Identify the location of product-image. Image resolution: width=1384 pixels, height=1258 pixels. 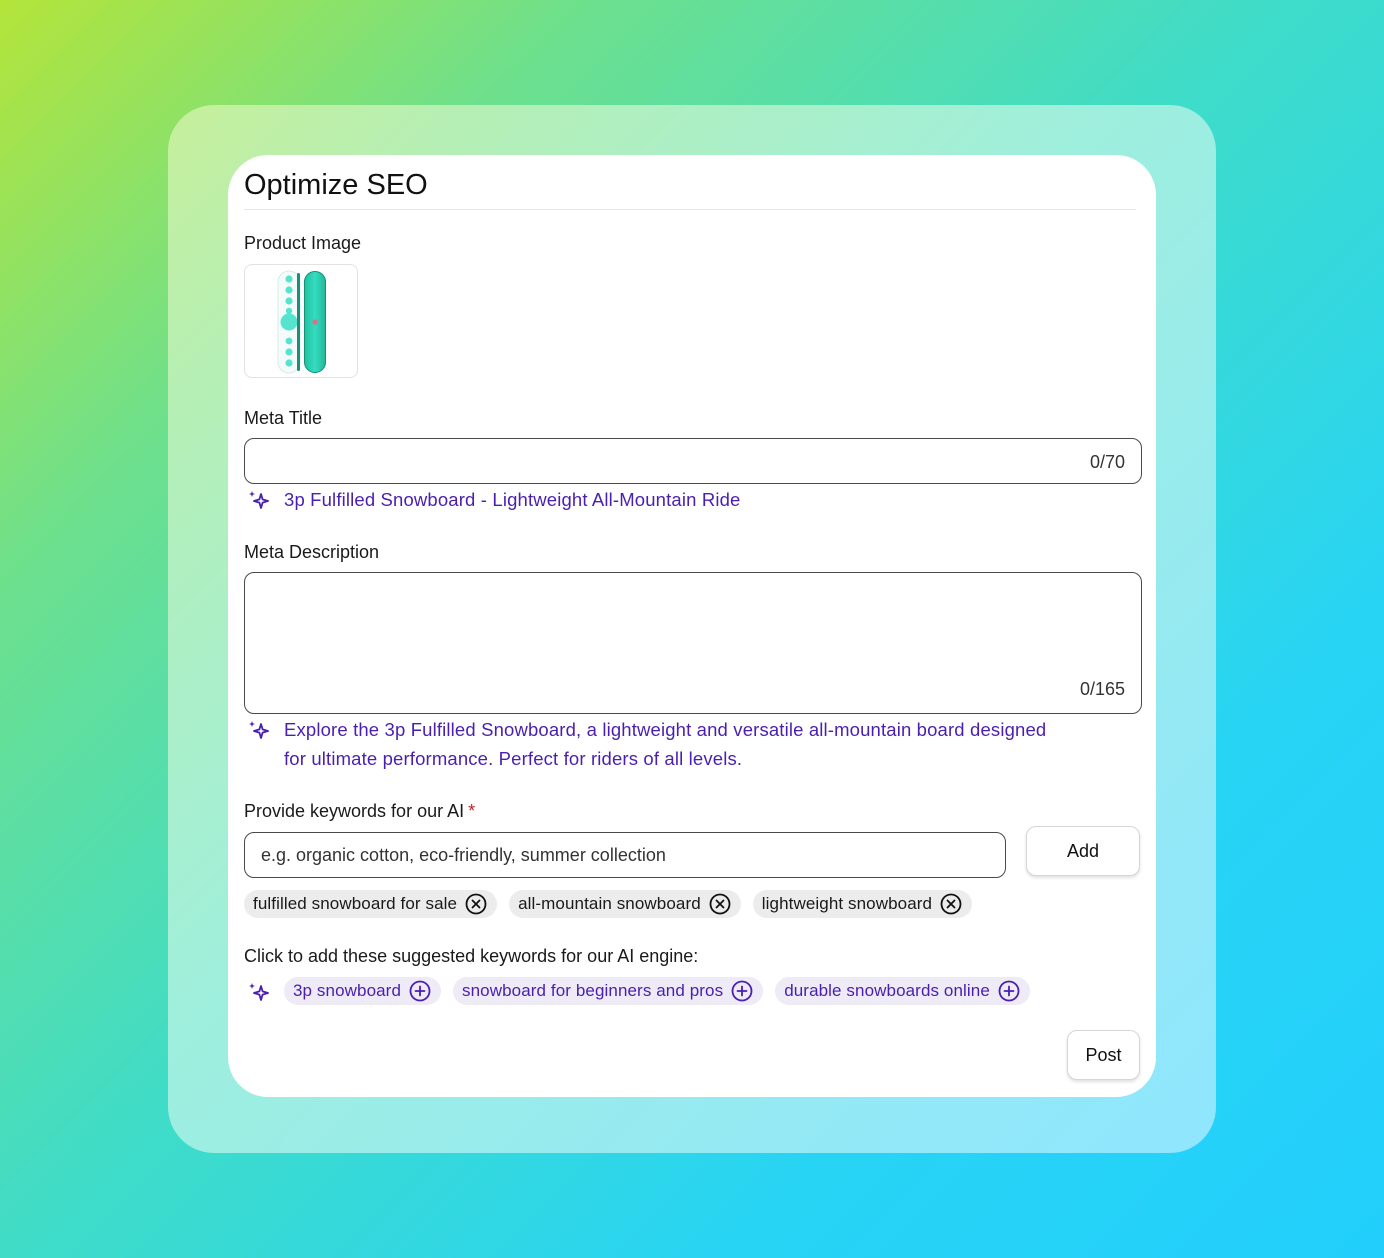
(301, 321).